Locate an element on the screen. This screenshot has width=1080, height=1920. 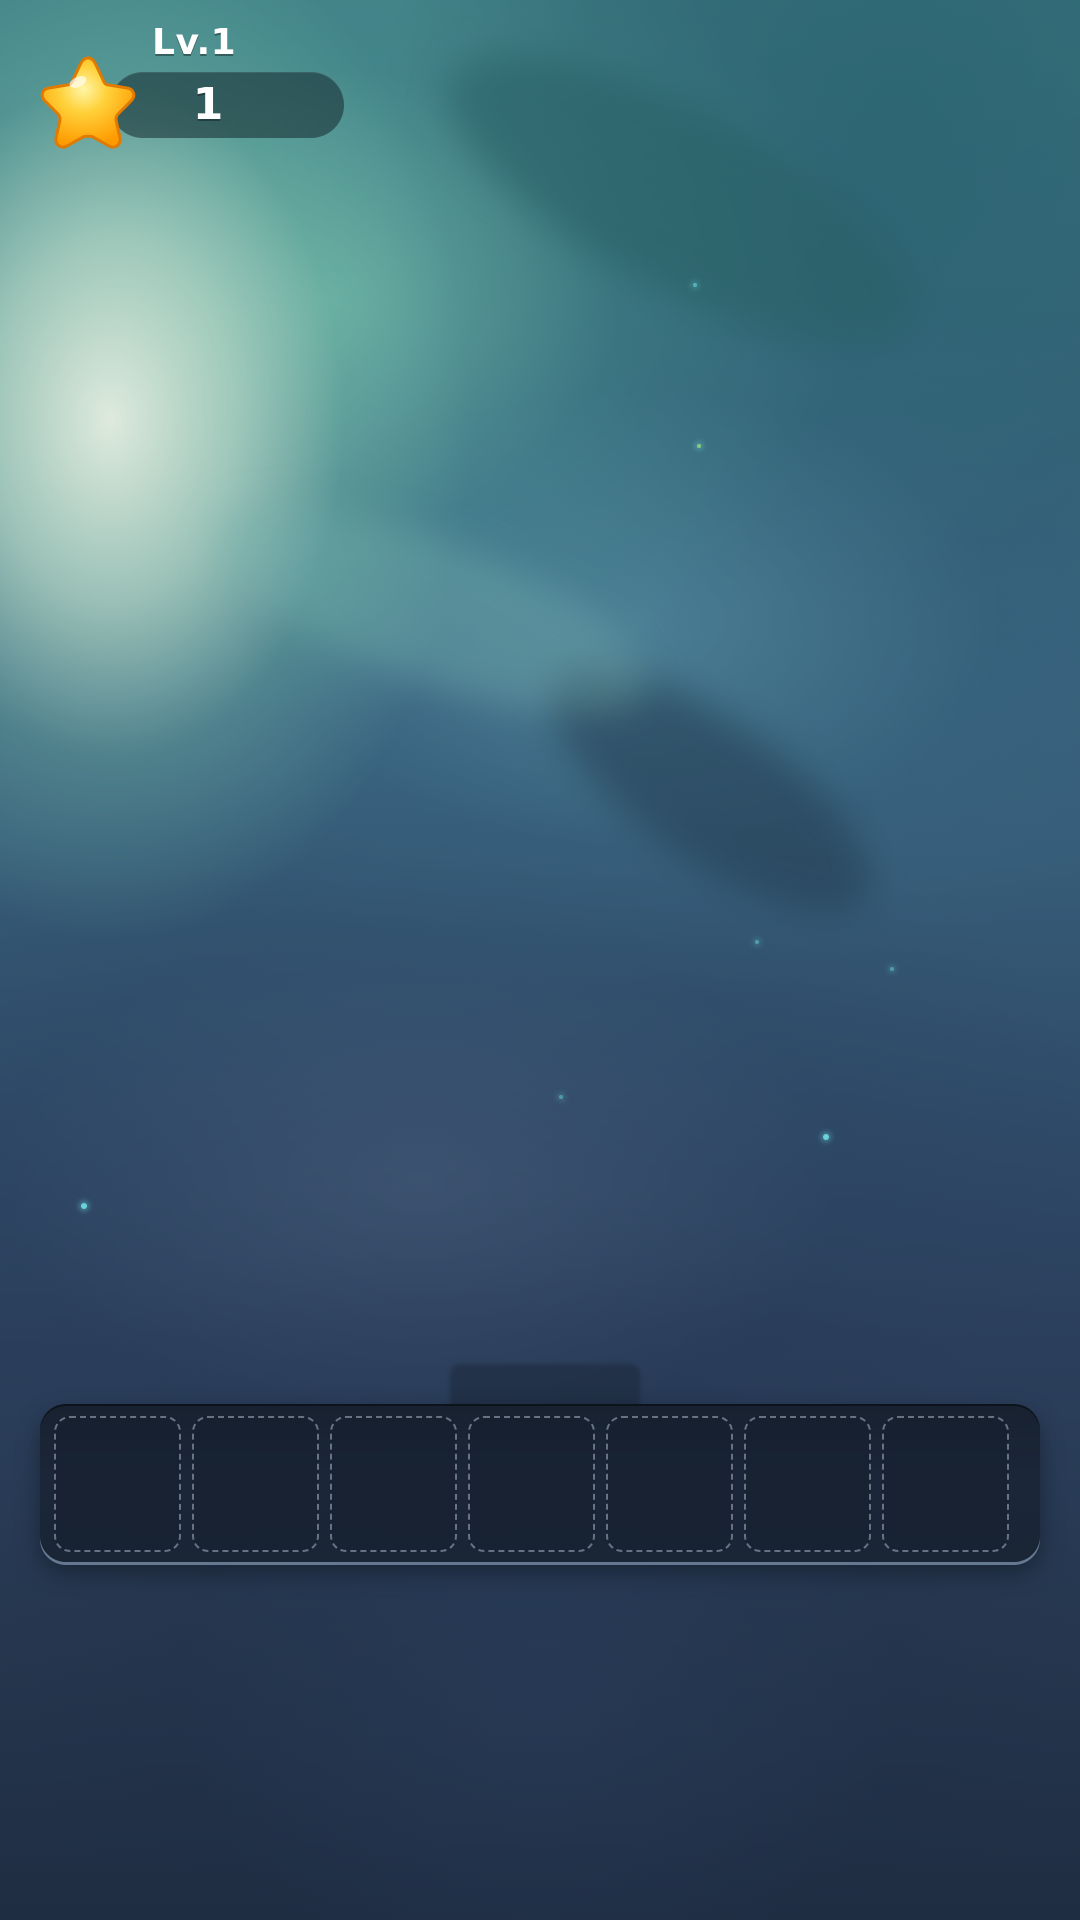
slot-tray is located at coordinates (540, 1483).